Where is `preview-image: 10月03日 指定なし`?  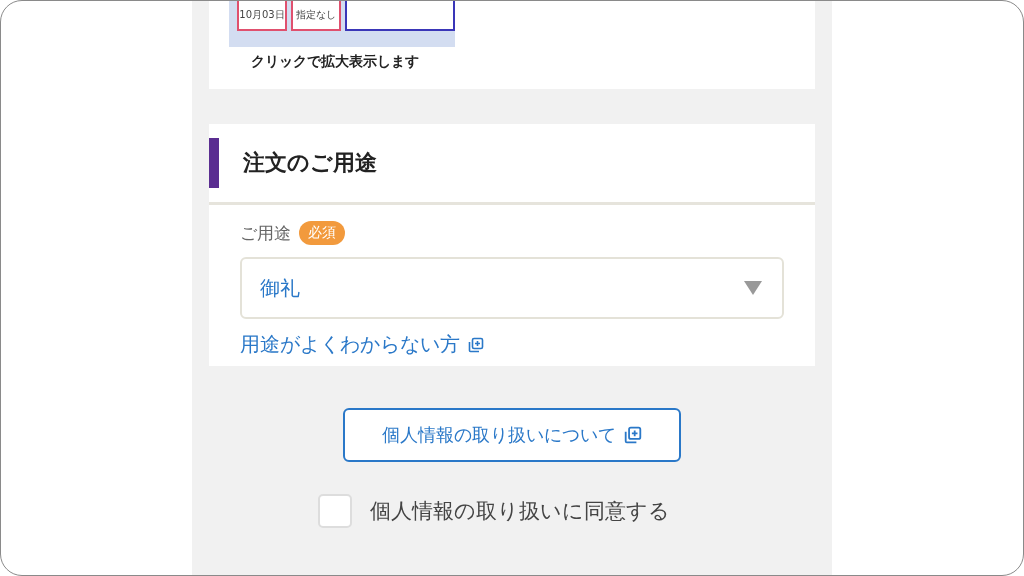 preview-image: 10月03日 指定なし is located at coordinates (342, 24).